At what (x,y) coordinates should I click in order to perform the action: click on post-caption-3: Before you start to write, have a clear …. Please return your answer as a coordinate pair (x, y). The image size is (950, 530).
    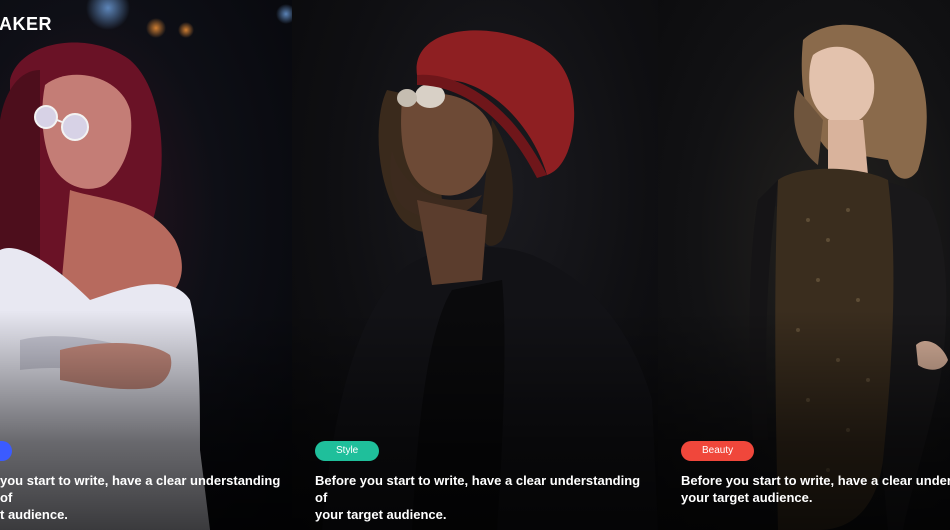
    Looking at the image, I should click on (815, 489).